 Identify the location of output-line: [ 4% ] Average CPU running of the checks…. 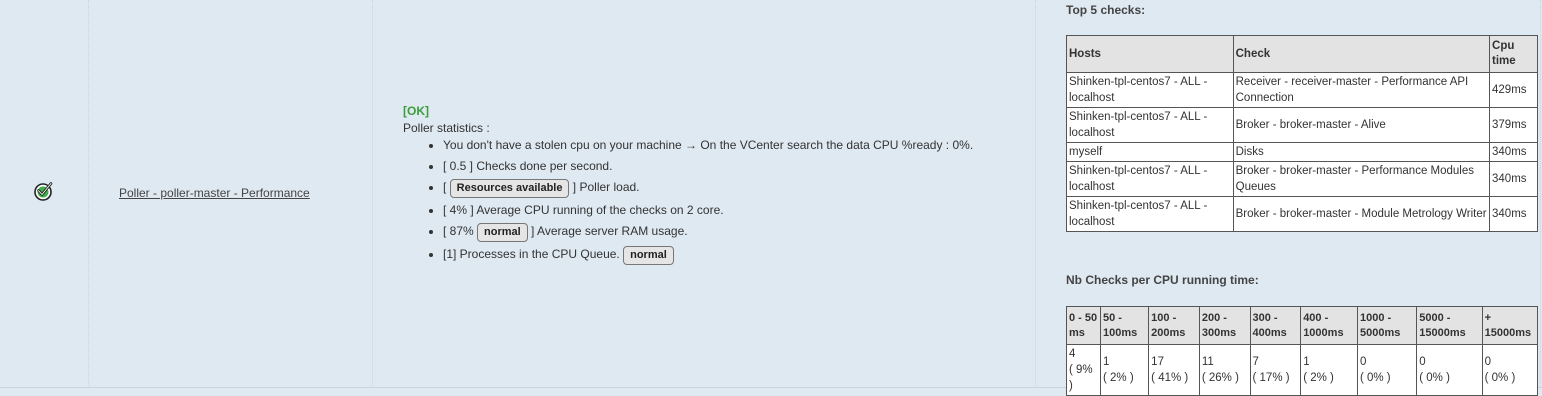
(708, 210).